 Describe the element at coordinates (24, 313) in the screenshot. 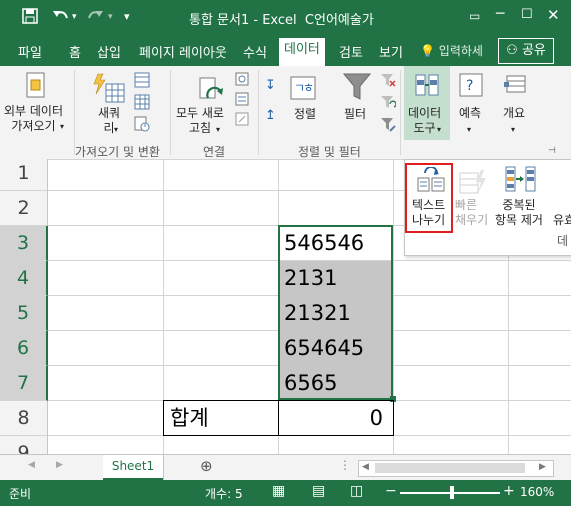

I see `row-header-5: 5` at that location.